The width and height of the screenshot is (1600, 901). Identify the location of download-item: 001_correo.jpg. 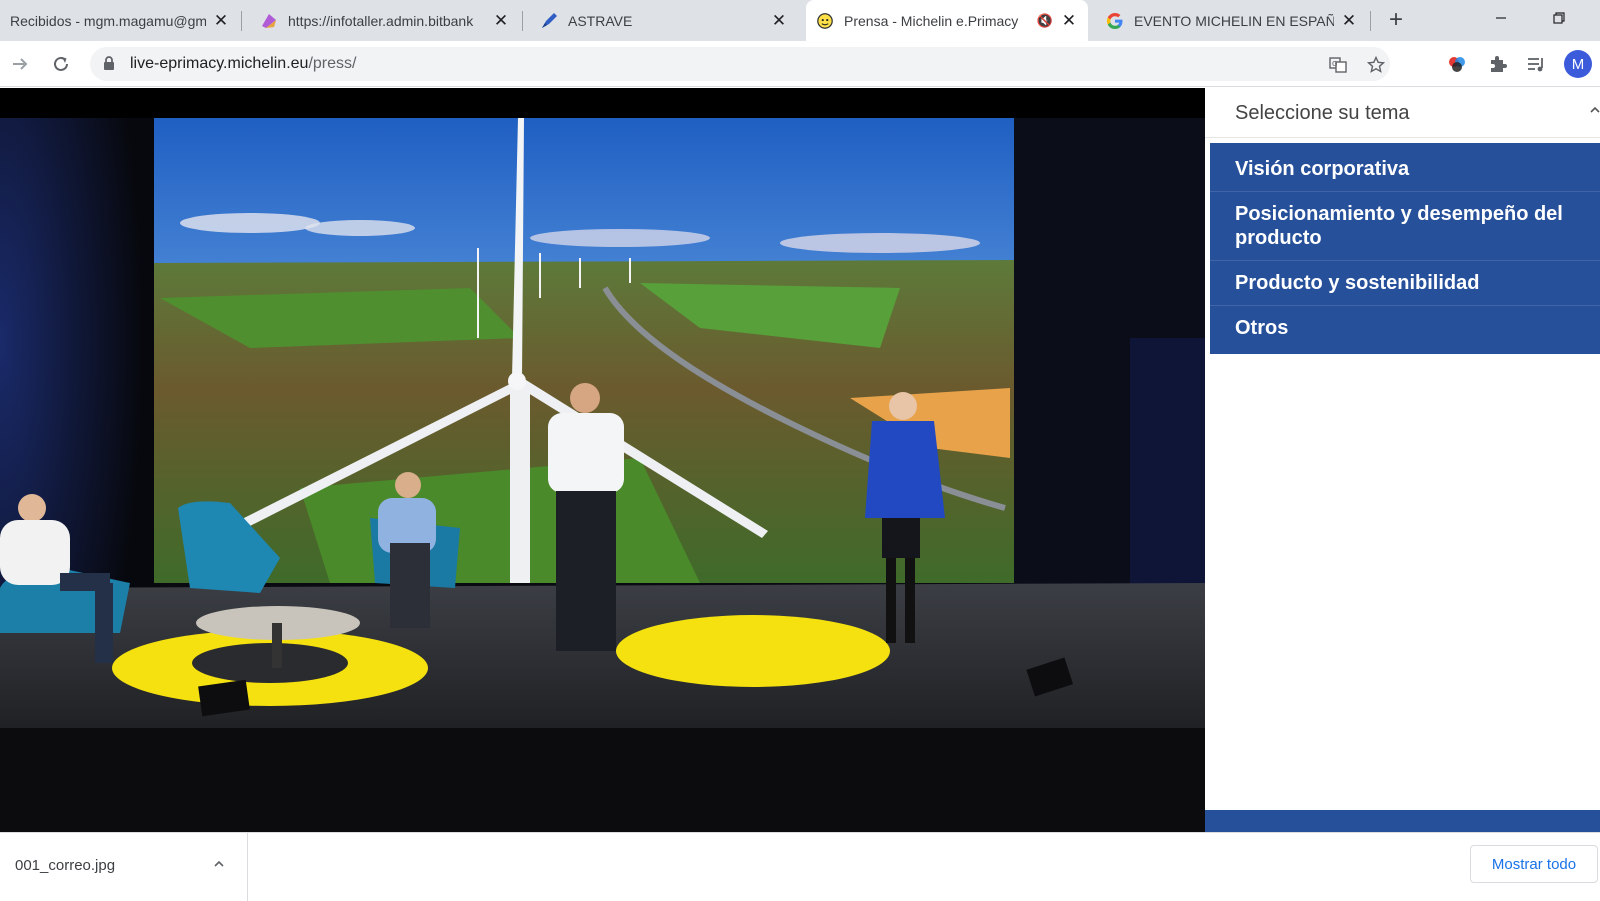
(124, 867).